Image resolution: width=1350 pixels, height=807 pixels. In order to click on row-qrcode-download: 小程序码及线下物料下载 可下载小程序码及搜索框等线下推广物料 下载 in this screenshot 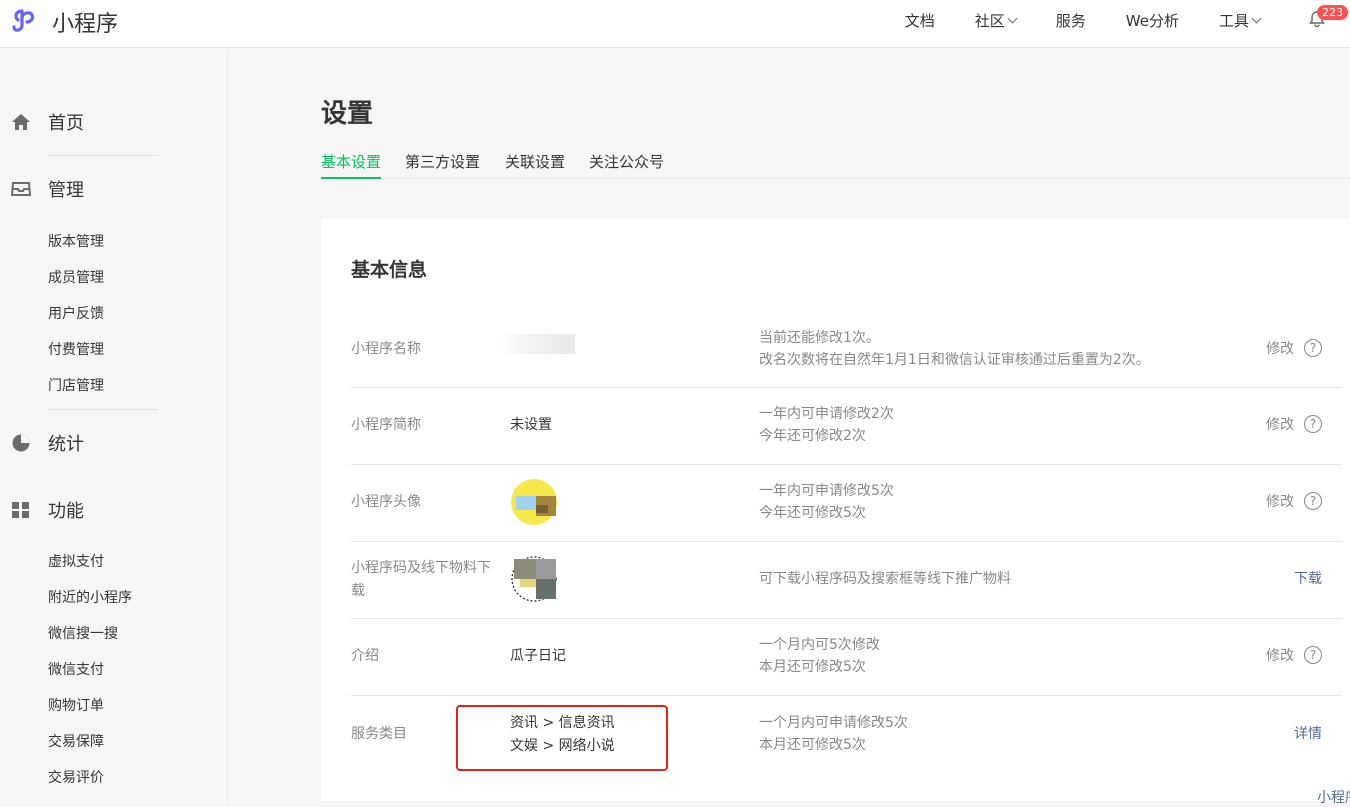, I will do `click(846, 580)`.